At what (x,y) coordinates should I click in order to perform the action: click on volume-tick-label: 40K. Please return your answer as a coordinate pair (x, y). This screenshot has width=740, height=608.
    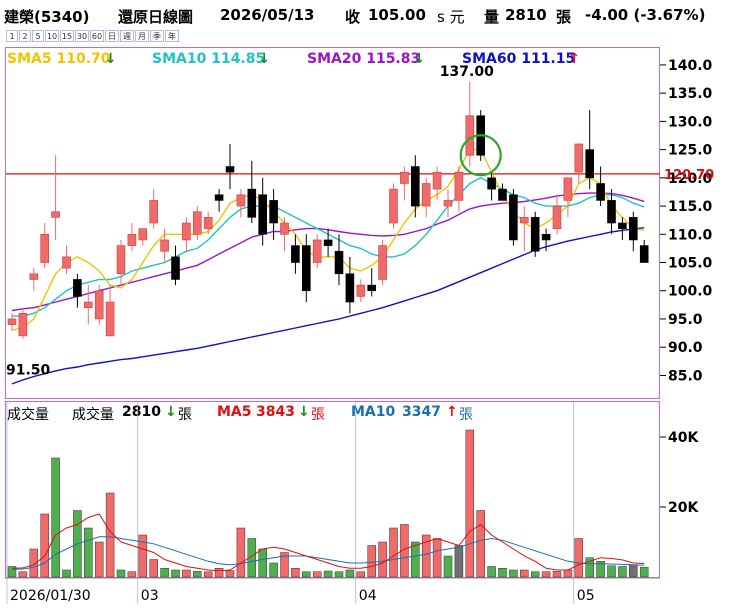
    Looking at the image, I should click on (683, 438).